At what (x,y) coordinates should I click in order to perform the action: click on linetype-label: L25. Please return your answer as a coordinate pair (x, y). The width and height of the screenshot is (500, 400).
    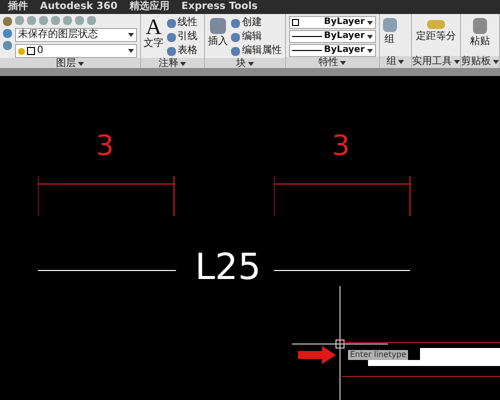
    Looking at the image, I should click on (228, 268).